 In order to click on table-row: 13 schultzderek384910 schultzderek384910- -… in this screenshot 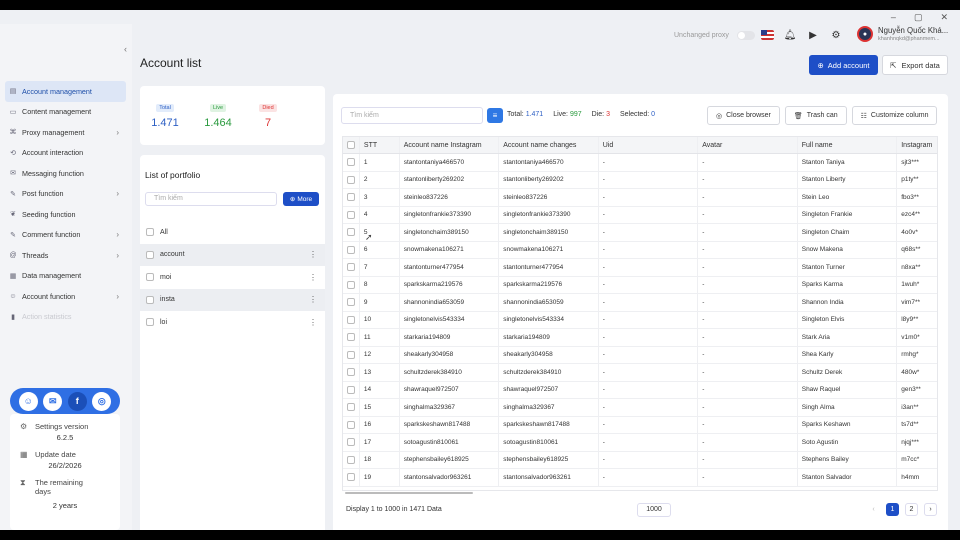, I will do `click(640, 373)`.